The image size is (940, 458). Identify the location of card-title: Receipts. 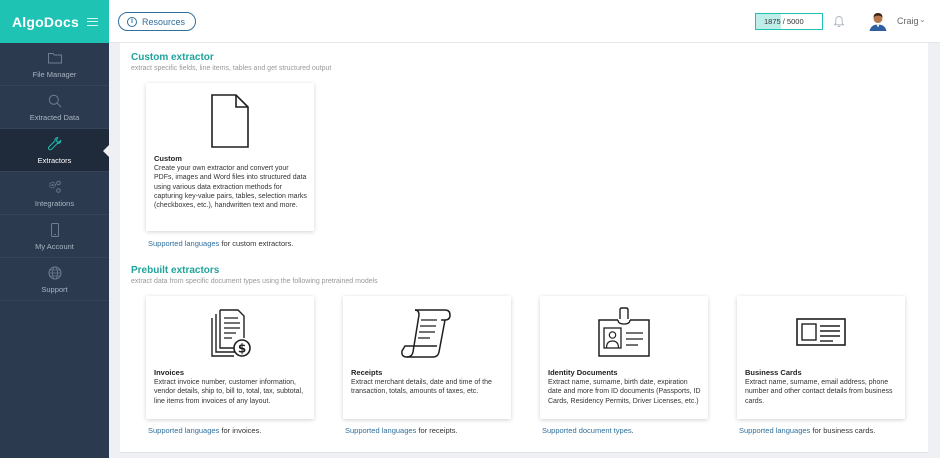
(367, 372).